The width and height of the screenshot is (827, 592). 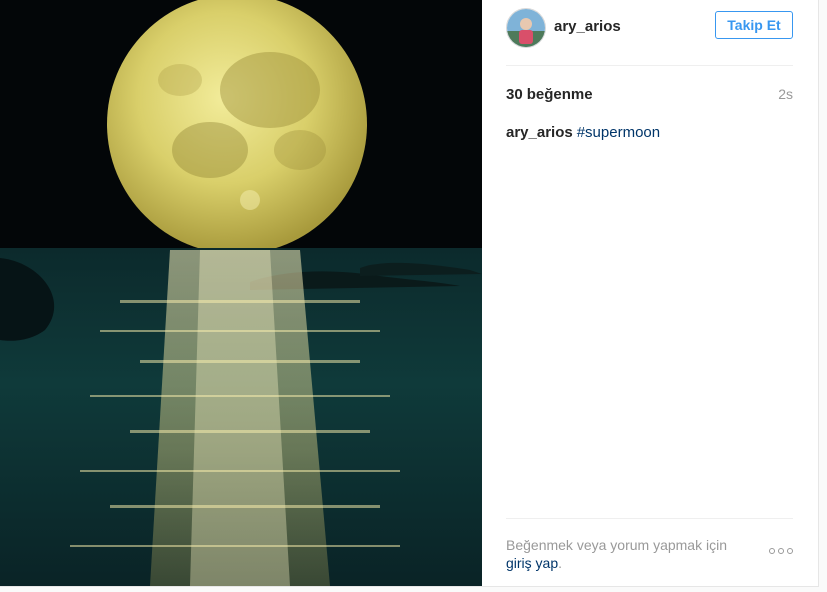 What do you see at coordinates (616, 545) in the screenshot?
I see `login-prompt-text: Beğenmek veya yorum yapmak için` at bounding box center [616, 545].